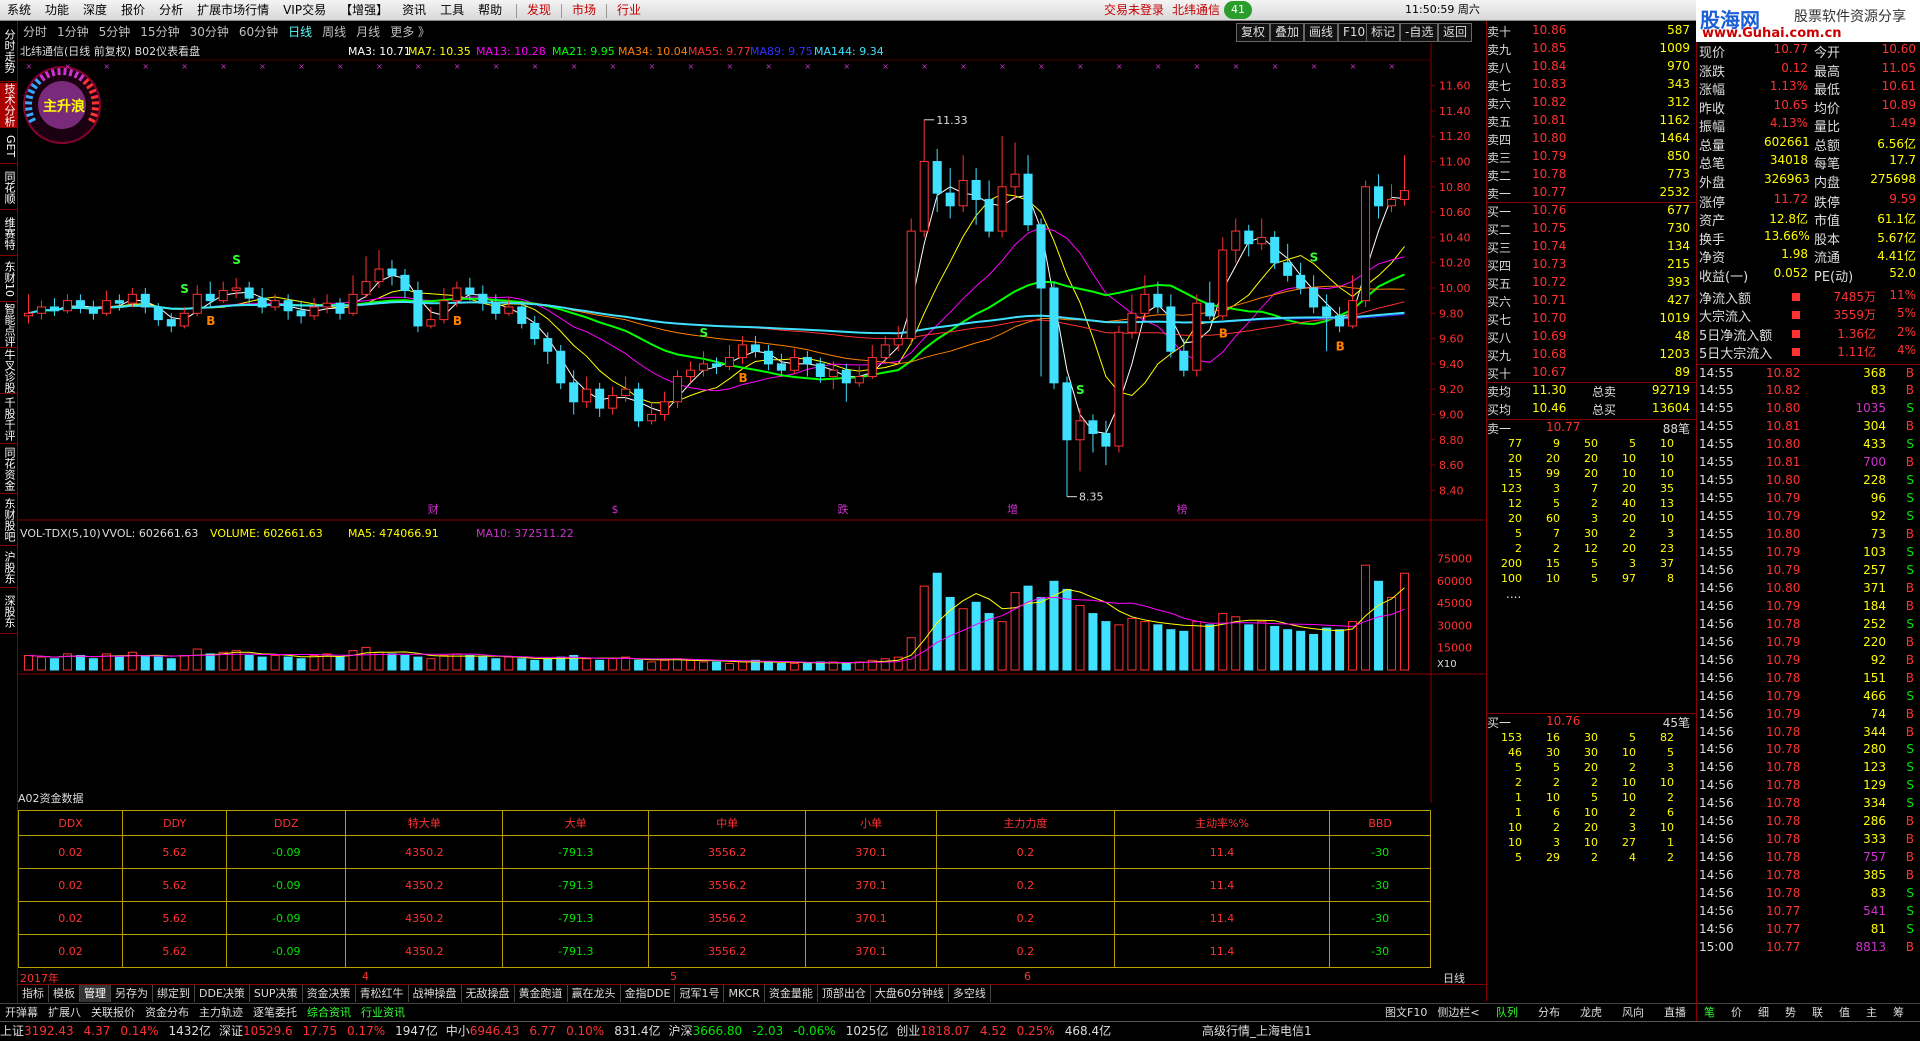 This screenshot has width=1920, height=1041. What do you see at coordinates (779, 1031) in the screenshot?
I see `index-quote: 沪深3666.80-2.03-0.06%1025亿` at bounding box center [779, 1031].